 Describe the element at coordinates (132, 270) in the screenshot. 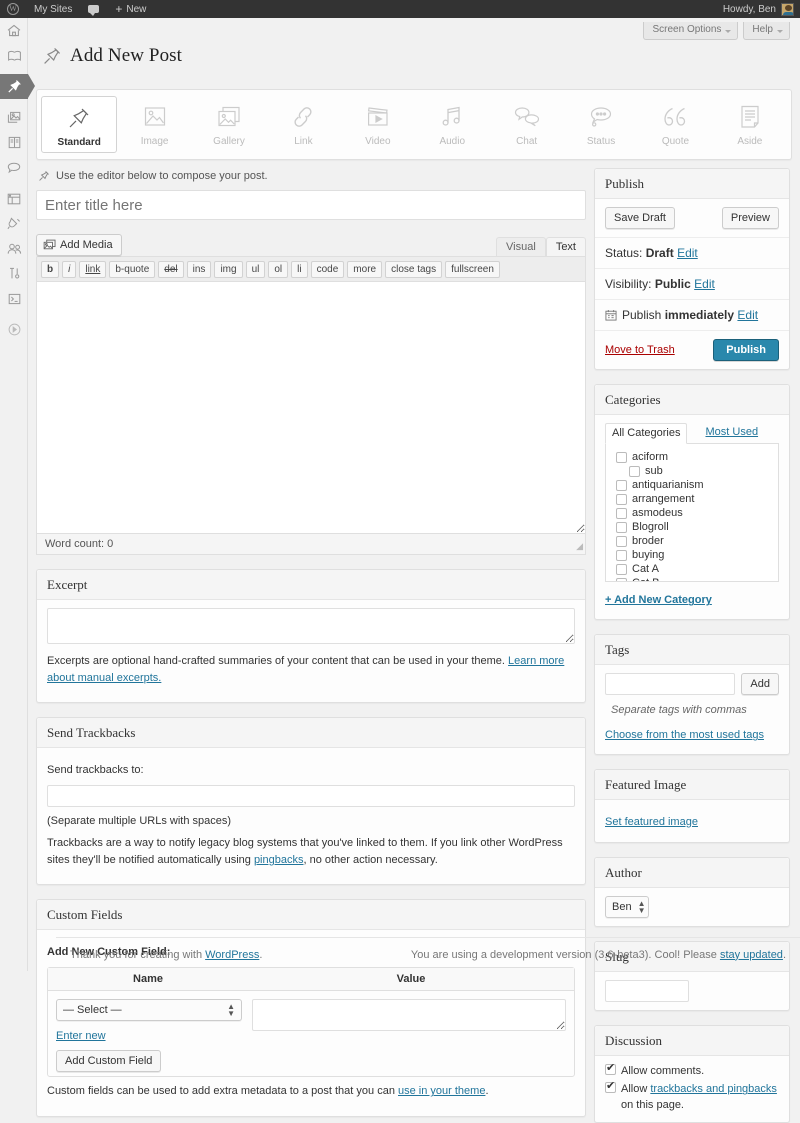

I see `quicktag-b-quote: b-quote` at that location.